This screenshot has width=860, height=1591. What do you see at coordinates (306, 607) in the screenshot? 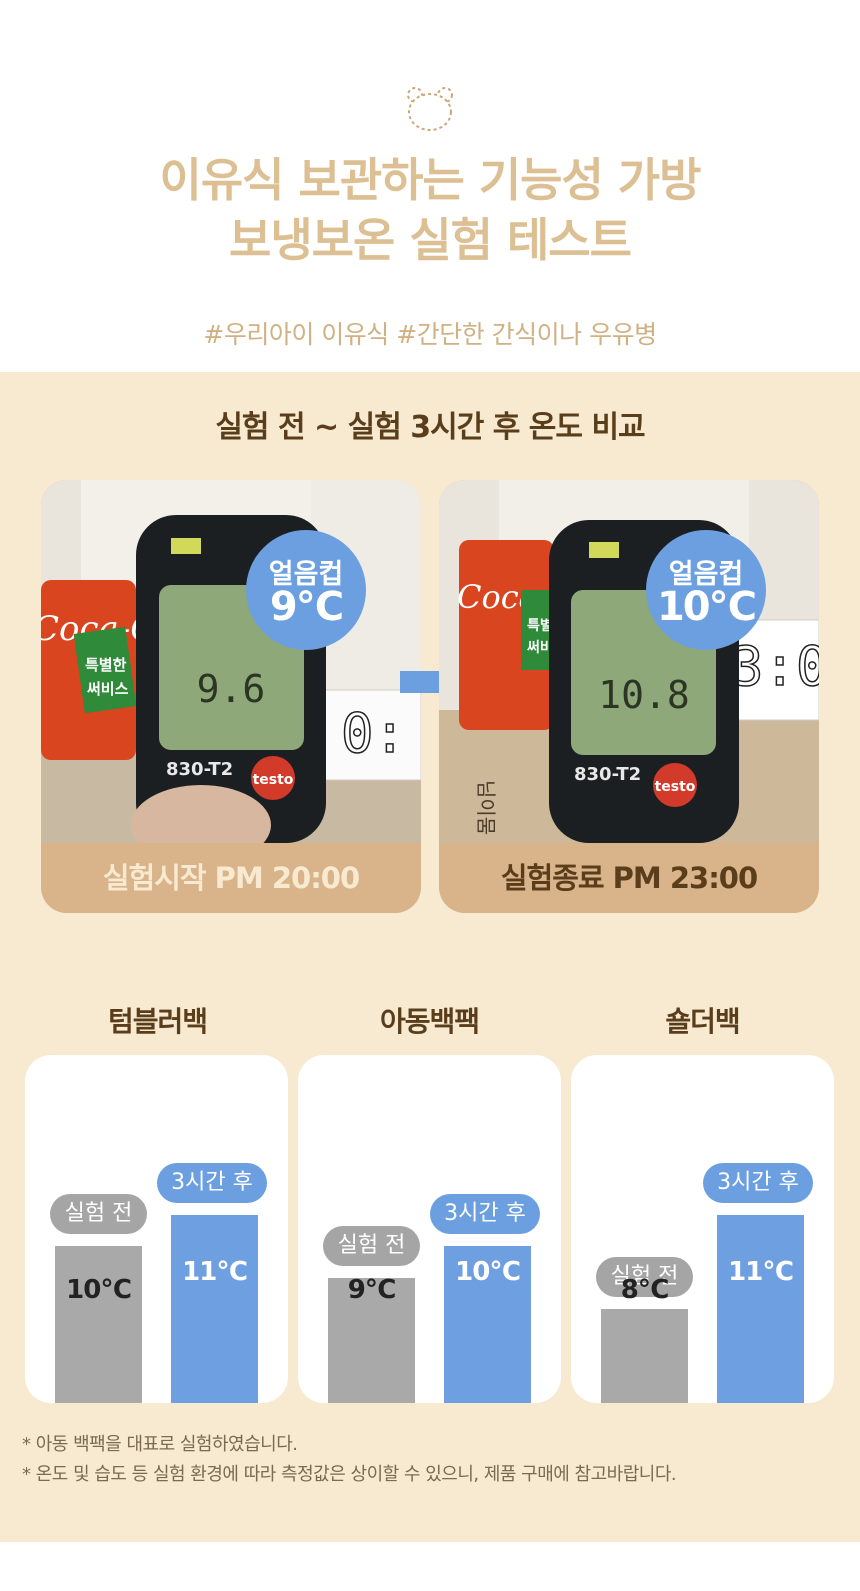
I see `before-badge-temp: 9℃` at bounding box center [306, 607].